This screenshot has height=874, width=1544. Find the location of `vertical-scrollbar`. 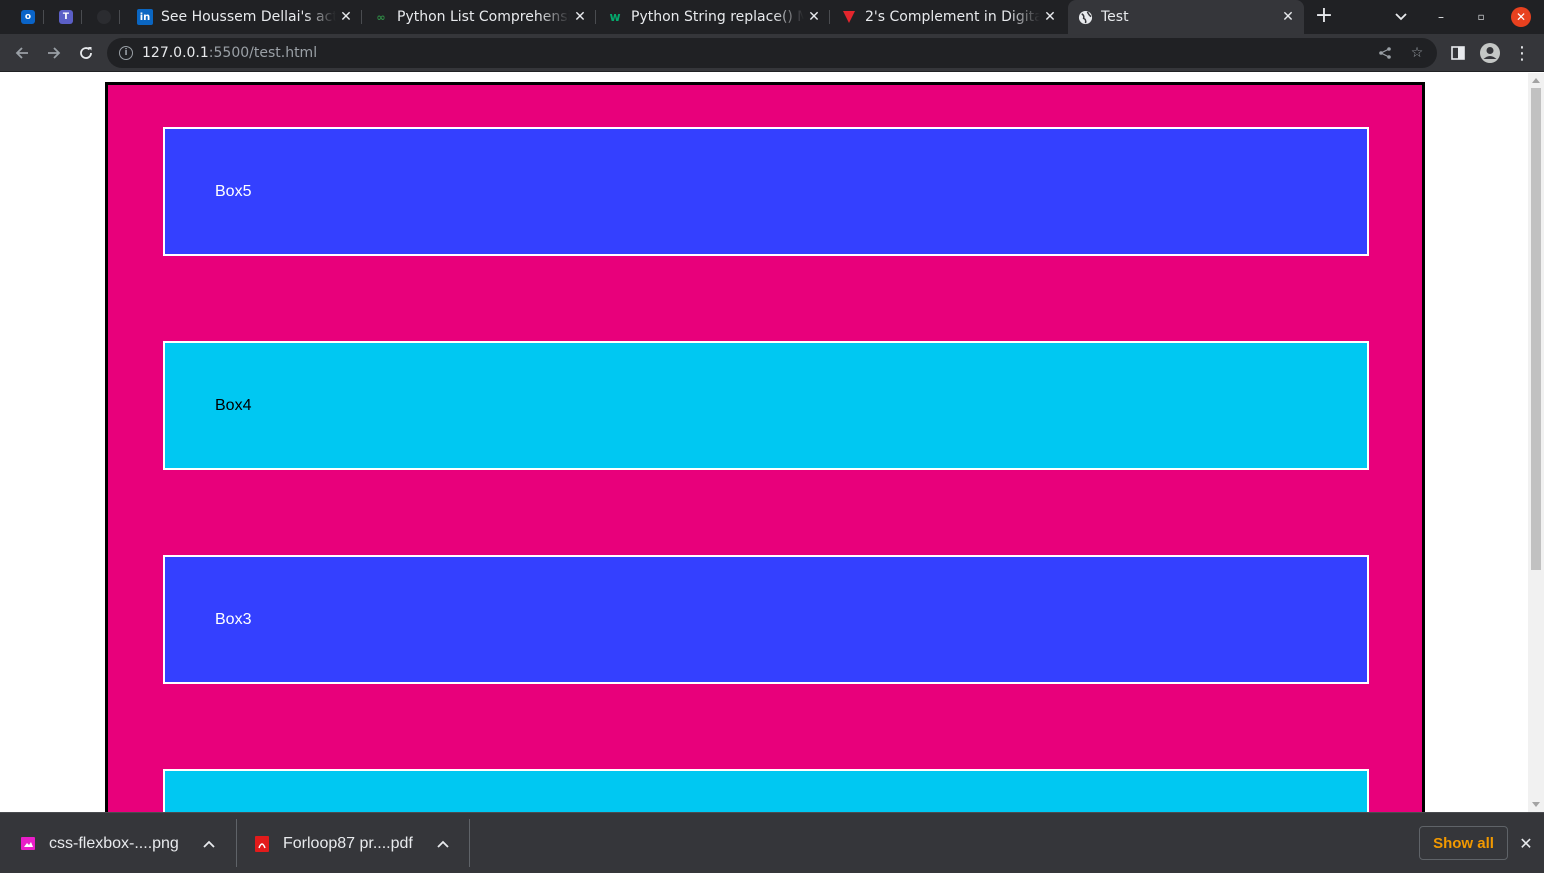

vertical-scrollbar is located at coordinates (1536, 442).